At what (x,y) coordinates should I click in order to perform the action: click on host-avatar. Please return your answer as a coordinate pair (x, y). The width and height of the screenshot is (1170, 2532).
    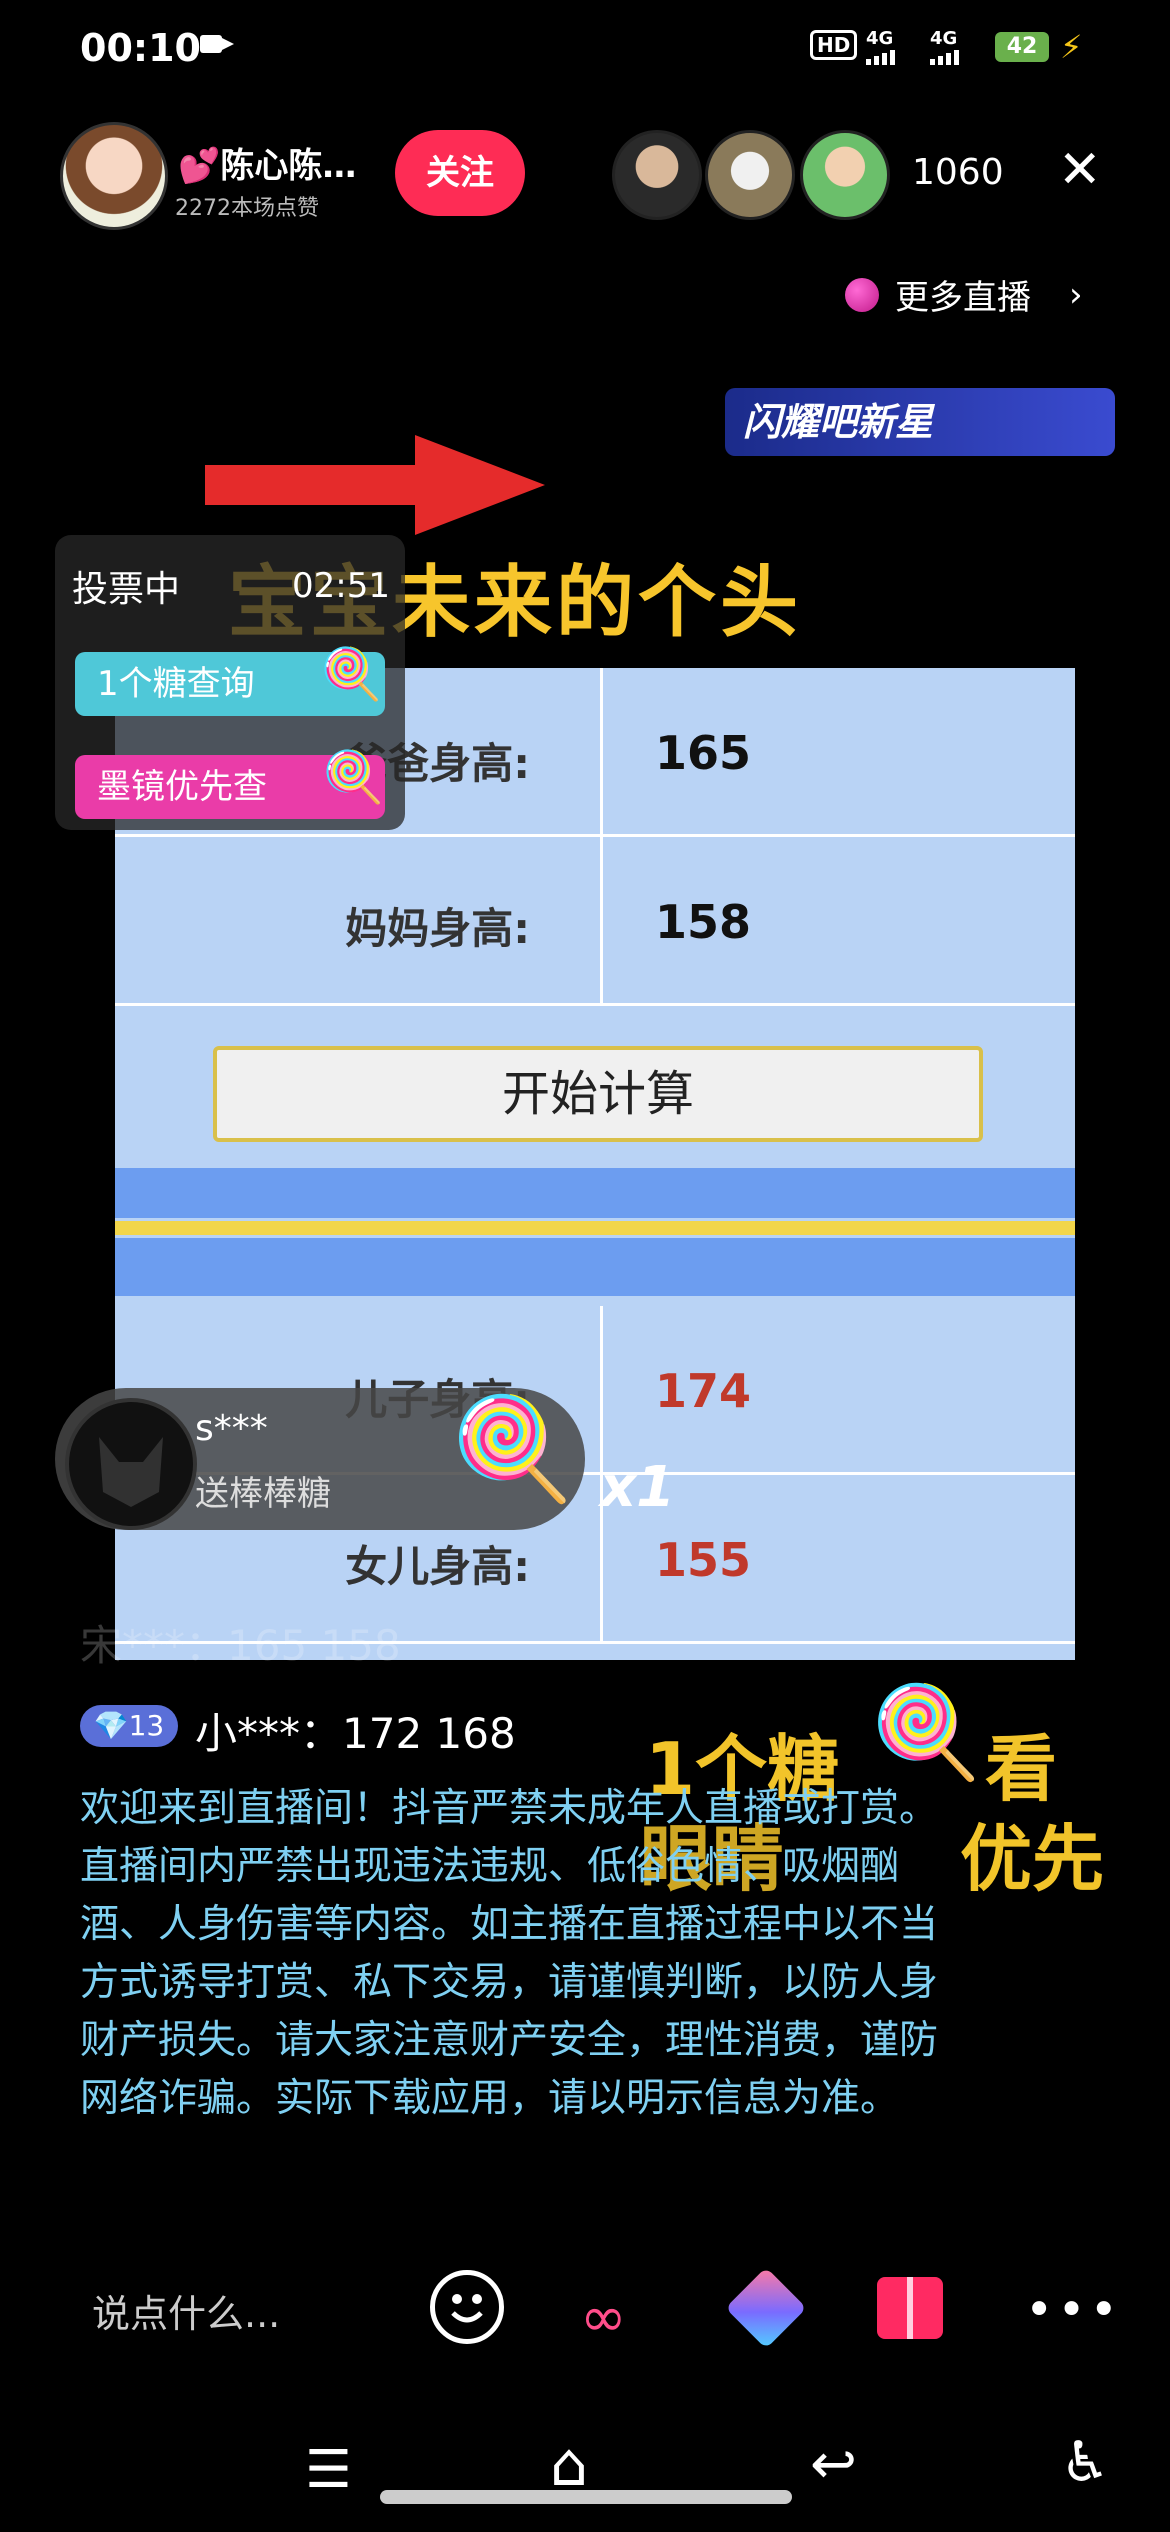
    Looking at the image, I should click on (114, 176).